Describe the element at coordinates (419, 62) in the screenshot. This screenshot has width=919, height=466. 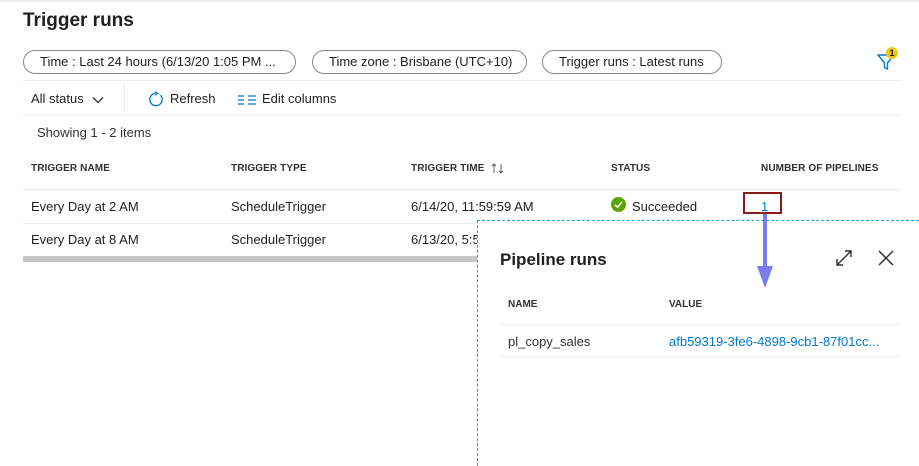
I see `timezone-filter-pill: Time zone : Brisbane (UTC+10)` at that location.